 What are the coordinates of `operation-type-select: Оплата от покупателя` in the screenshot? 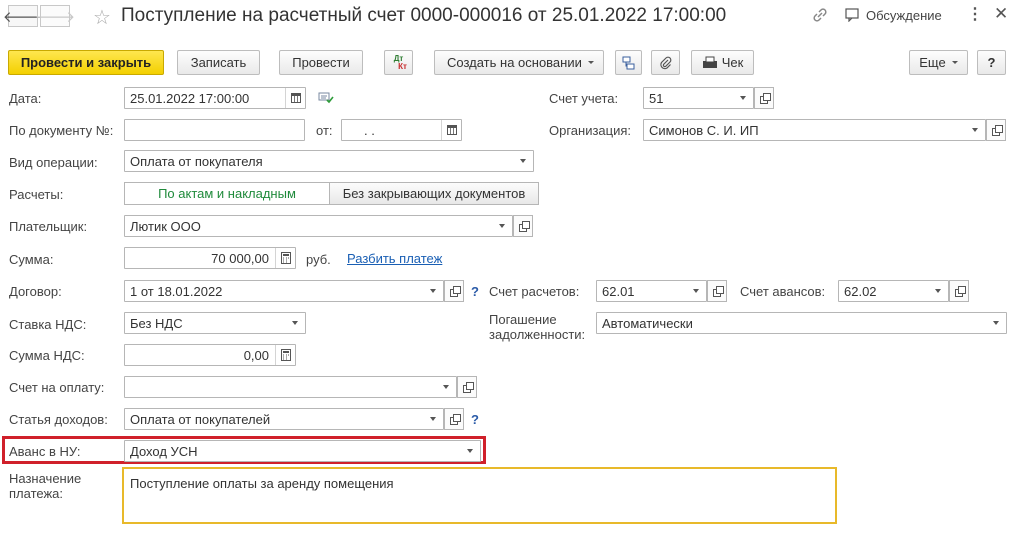 It's located at (329, 161).